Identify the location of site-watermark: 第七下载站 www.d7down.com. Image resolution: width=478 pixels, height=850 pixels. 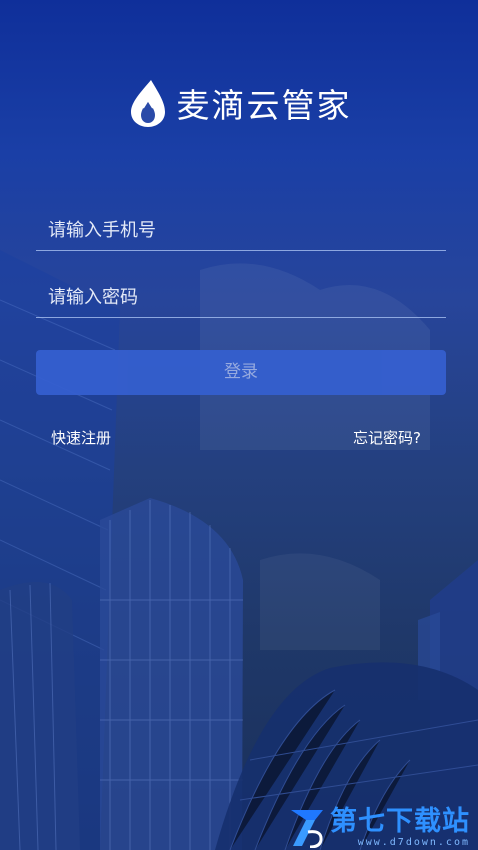
(379, 827).